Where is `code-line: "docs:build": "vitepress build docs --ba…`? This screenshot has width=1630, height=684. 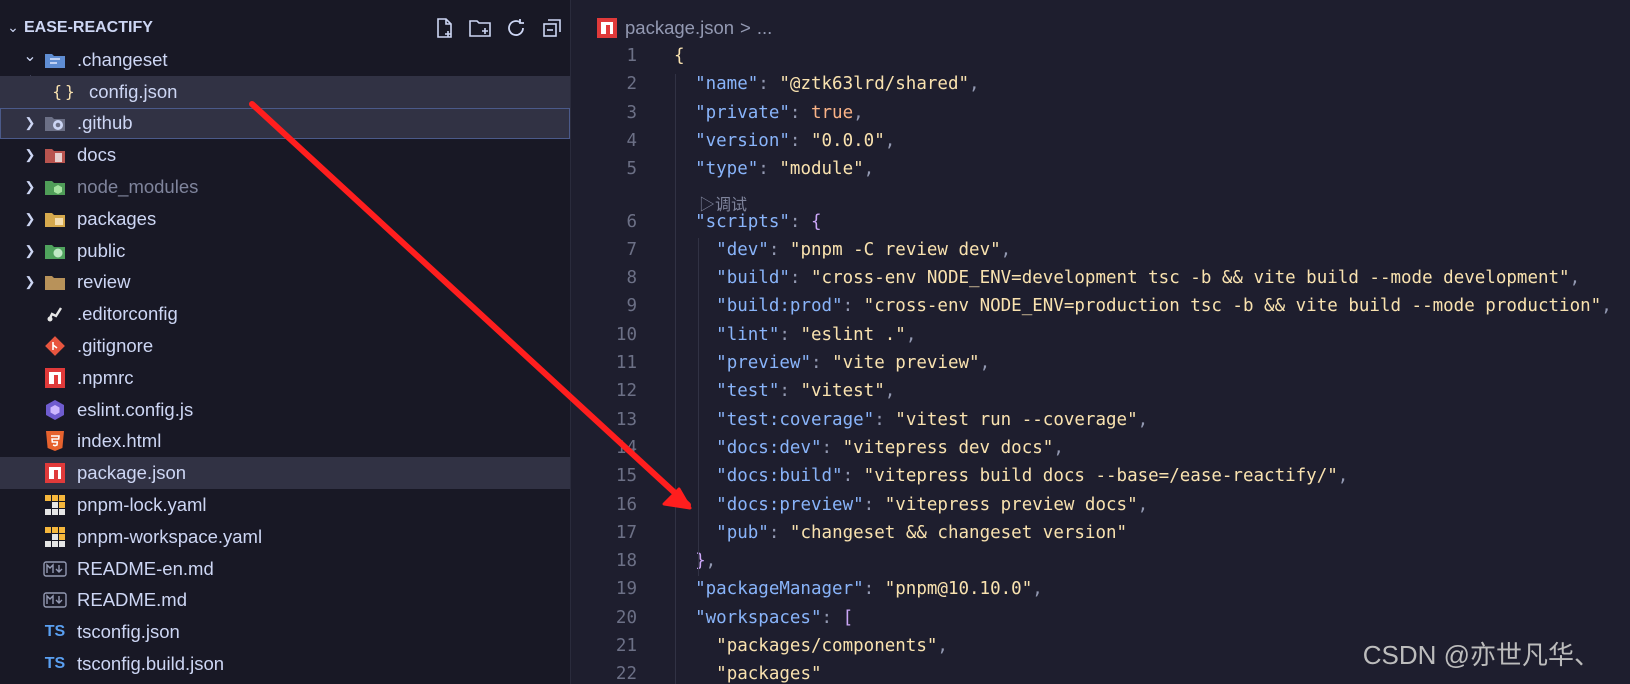
code-line: "docs:build": "vitepress build docs --ba… is located at coordinates (1011, 476).